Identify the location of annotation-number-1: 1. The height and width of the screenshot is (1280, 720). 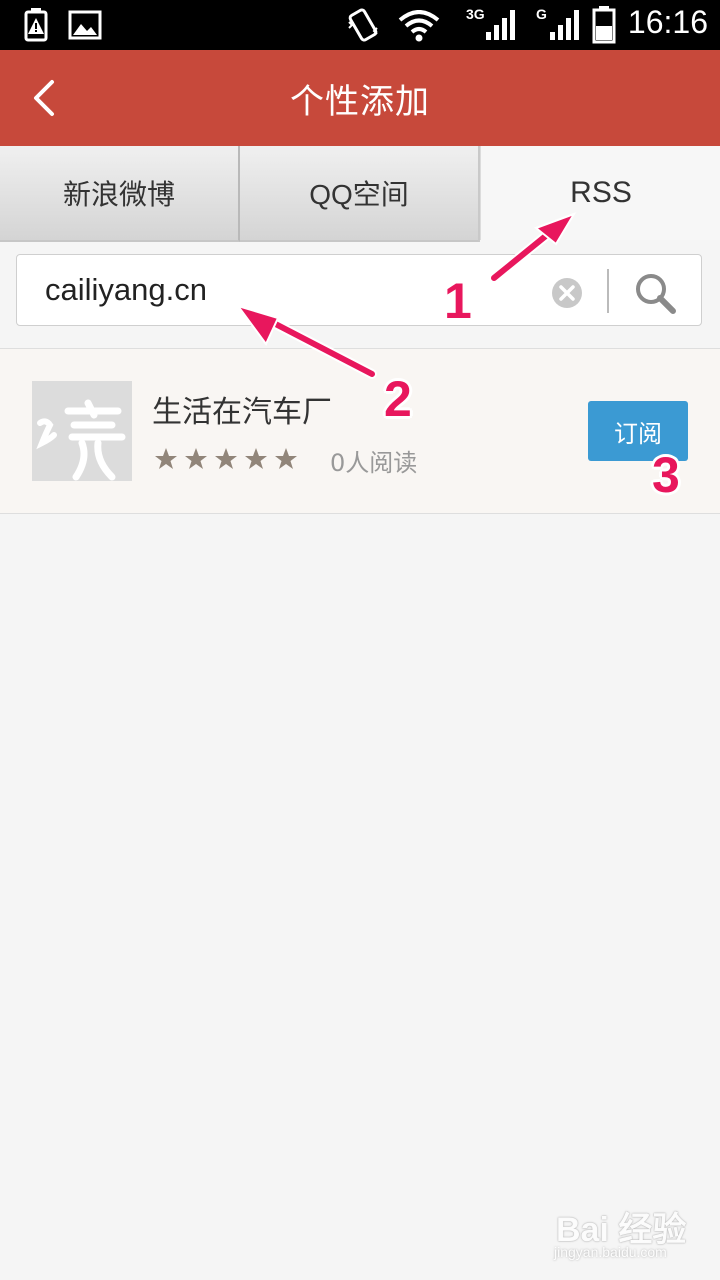
(458, 301).